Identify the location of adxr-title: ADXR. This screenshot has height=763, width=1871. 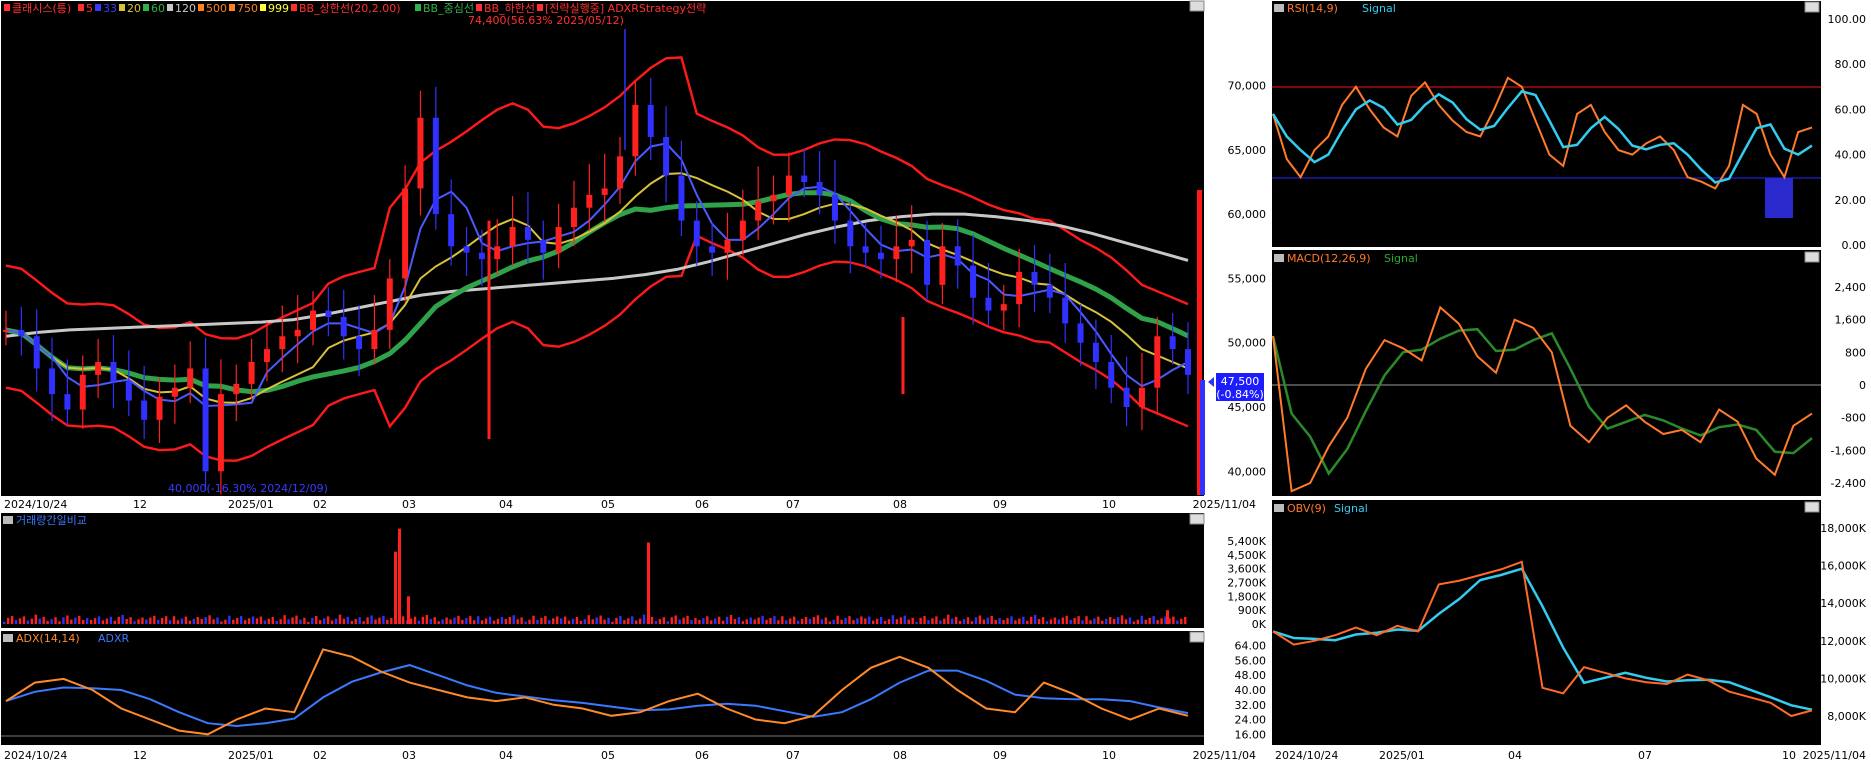
(114, 638).